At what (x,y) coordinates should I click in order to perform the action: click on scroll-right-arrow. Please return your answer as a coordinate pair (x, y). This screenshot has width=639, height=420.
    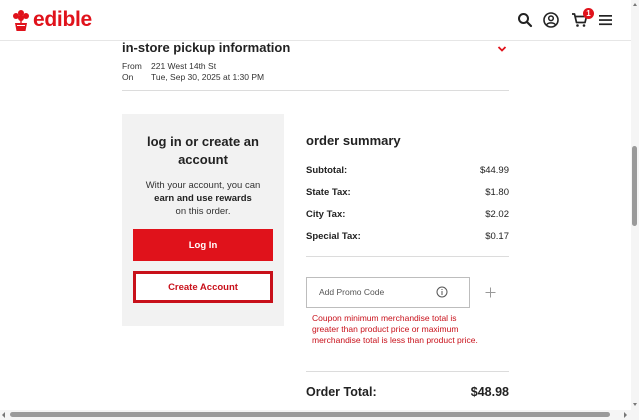
    Looking at the image, I should click on (625, 415).